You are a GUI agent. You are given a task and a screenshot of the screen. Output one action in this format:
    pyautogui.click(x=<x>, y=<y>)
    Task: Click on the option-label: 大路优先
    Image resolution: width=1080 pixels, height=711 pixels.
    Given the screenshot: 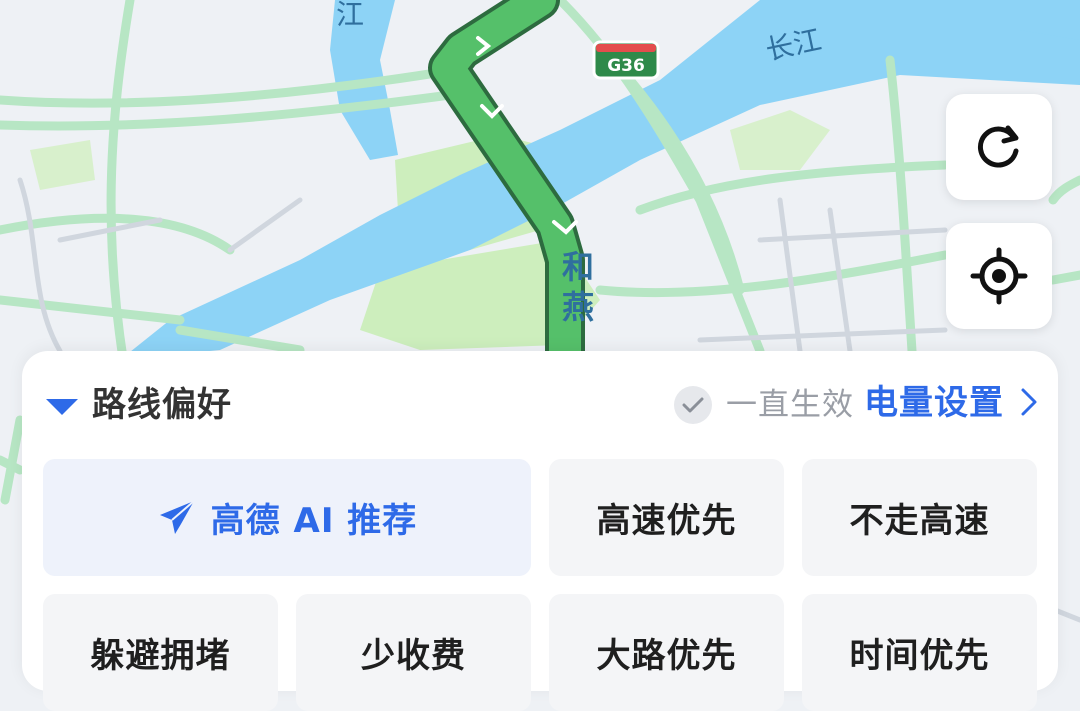 What is the action you would take?
    pyautogui.click(x=666, y=656)
    